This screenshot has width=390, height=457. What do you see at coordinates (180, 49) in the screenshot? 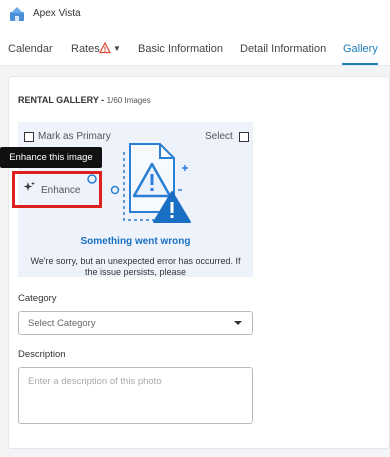
I see `tab-basic-information: Basic Information` at bounding box center [180, 49].